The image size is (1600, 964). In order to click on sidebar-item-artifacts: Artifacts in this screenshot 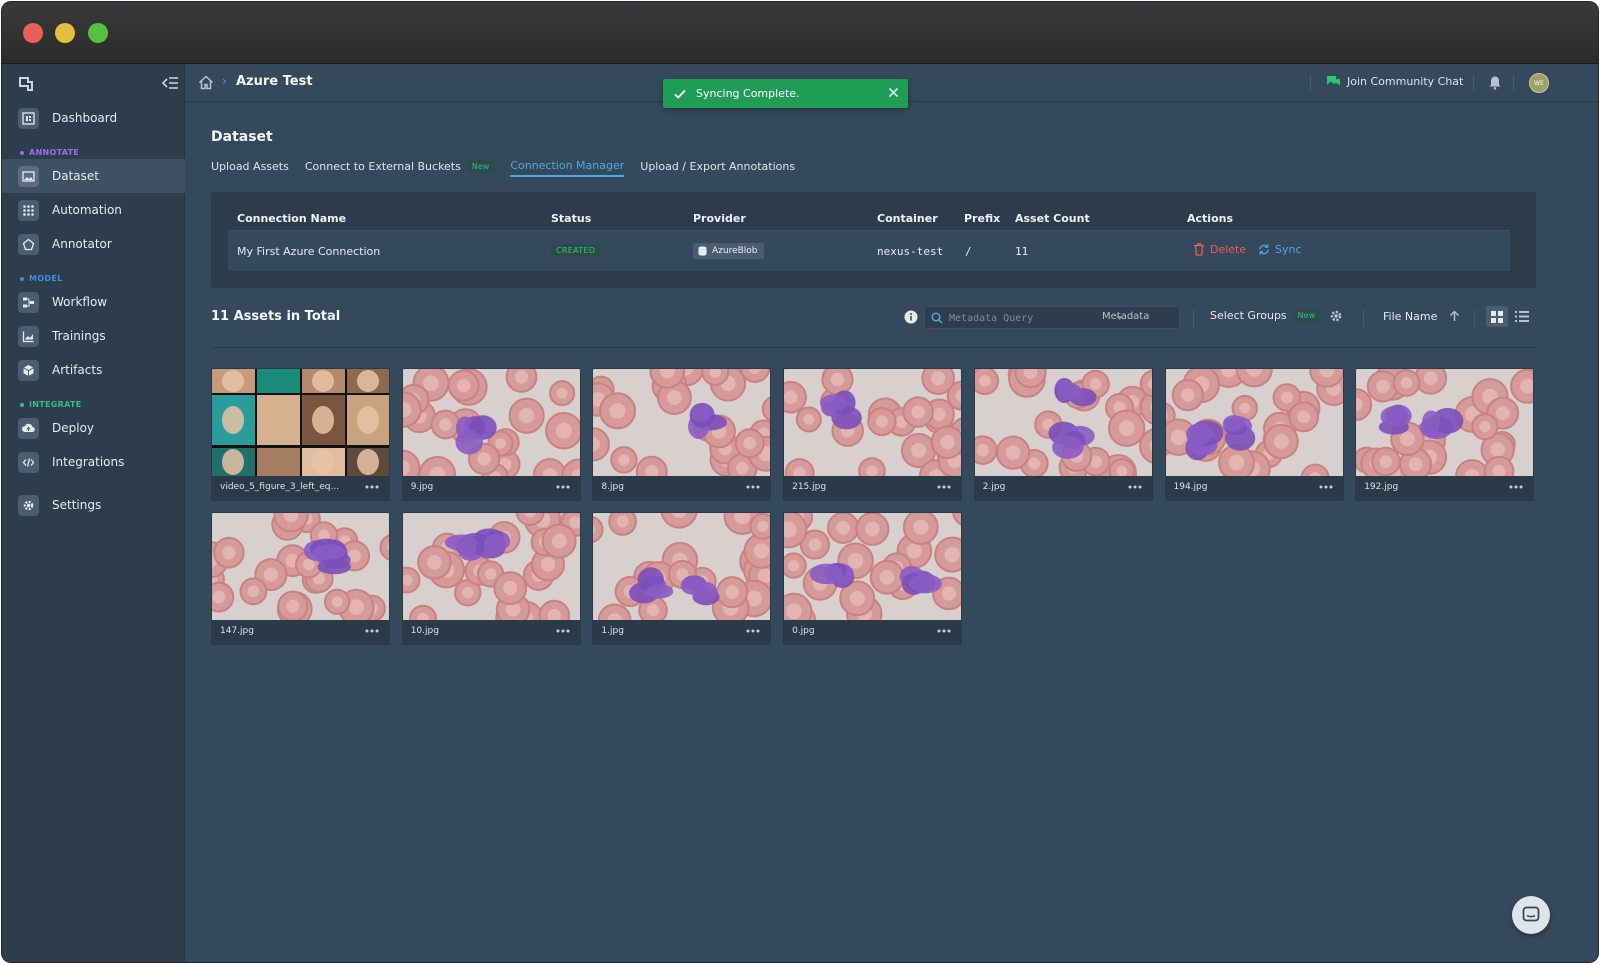, I will do `click(93, 370)`.